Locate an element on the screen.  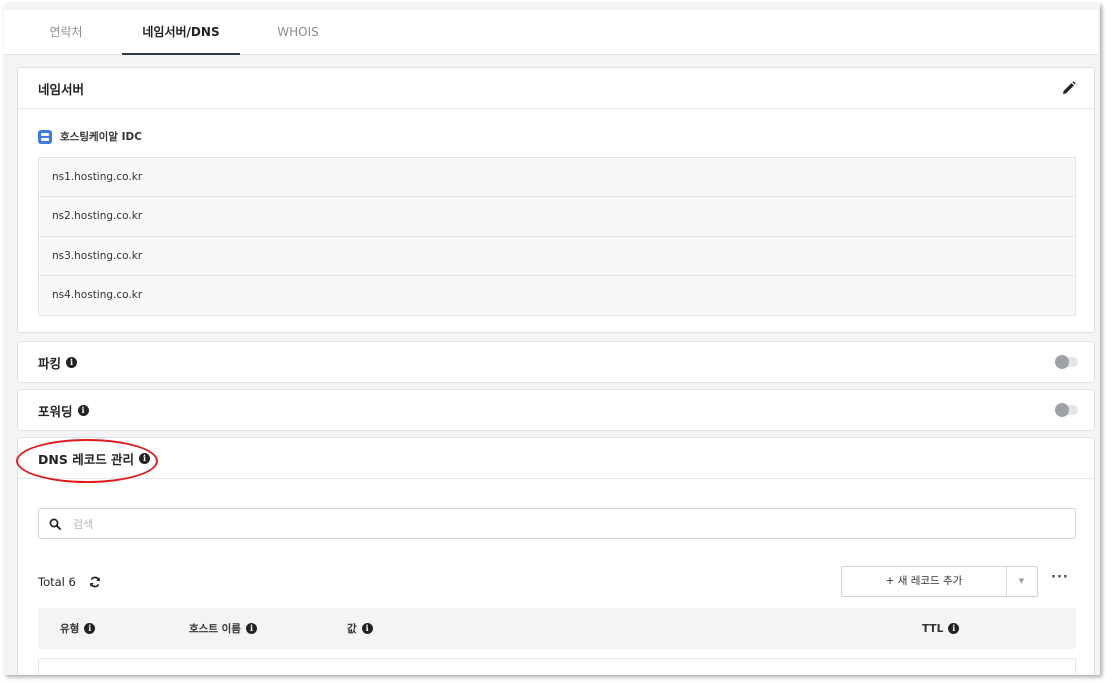
add-record-button-group: + 새 레코드 추가 ▼ is located at coordinates (939, 581).